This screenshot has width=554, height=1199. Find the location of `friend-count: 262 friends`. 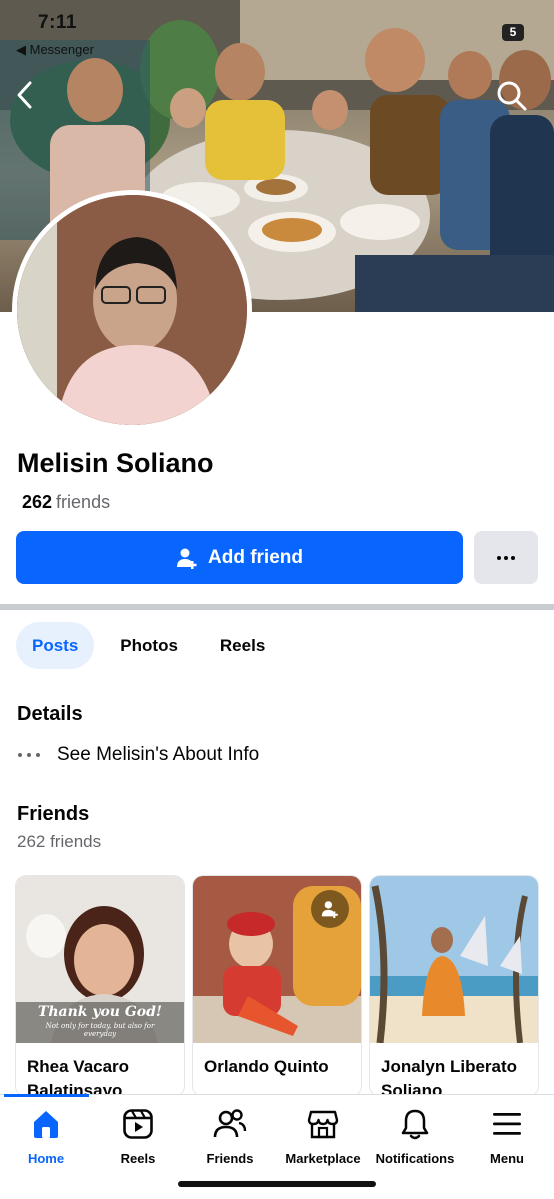

friend-count: 262 friends is located at coordinates (66, 502).